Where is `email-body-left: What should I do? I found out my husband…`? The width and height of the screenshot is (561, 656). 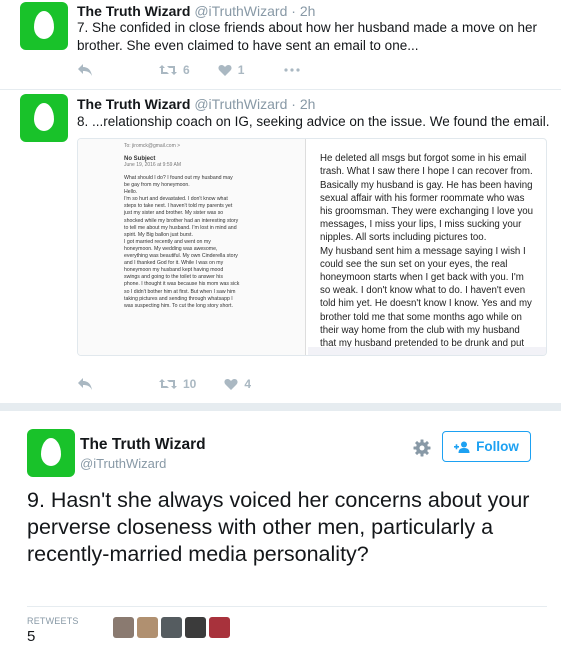
email-body-left: What should I do? I found out my husband… is located at coordinates (182, 242).